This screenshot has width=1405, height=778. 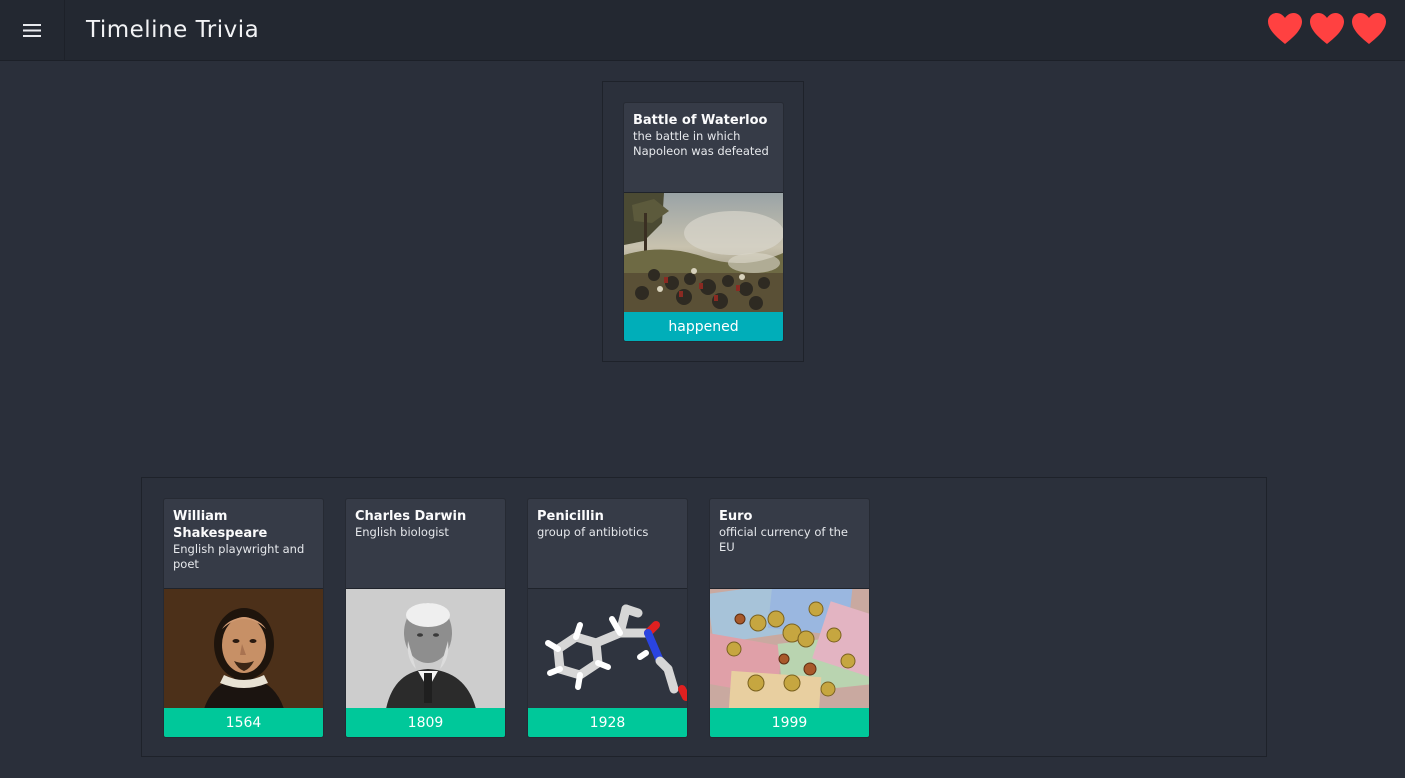 I want to click on lives-indicator, so click(x=1327, y=29).